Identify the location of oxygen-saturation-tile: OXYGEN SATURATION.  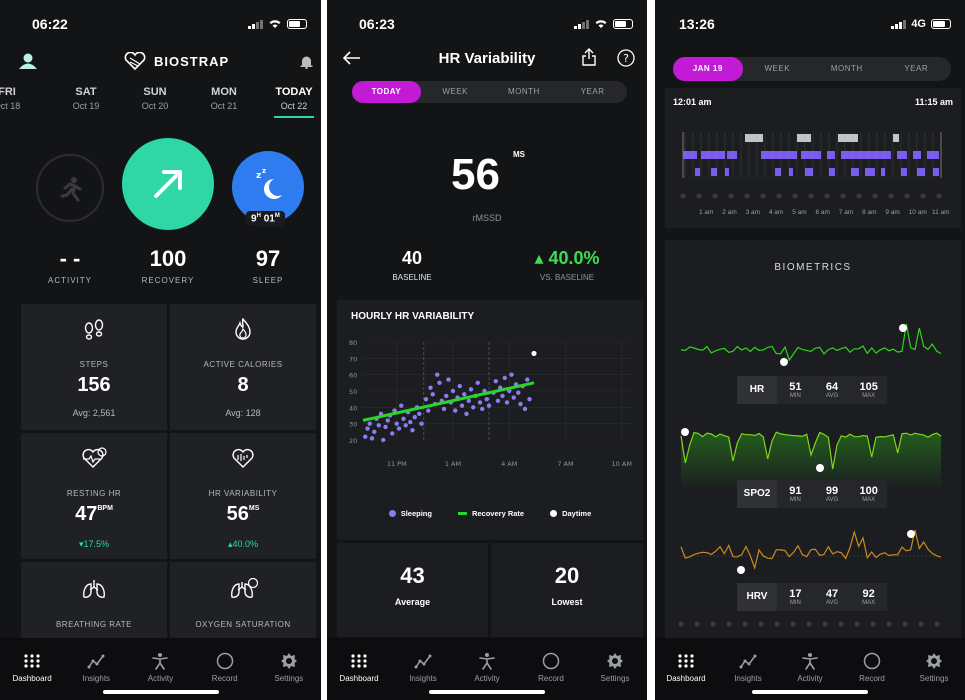
(243, 602).